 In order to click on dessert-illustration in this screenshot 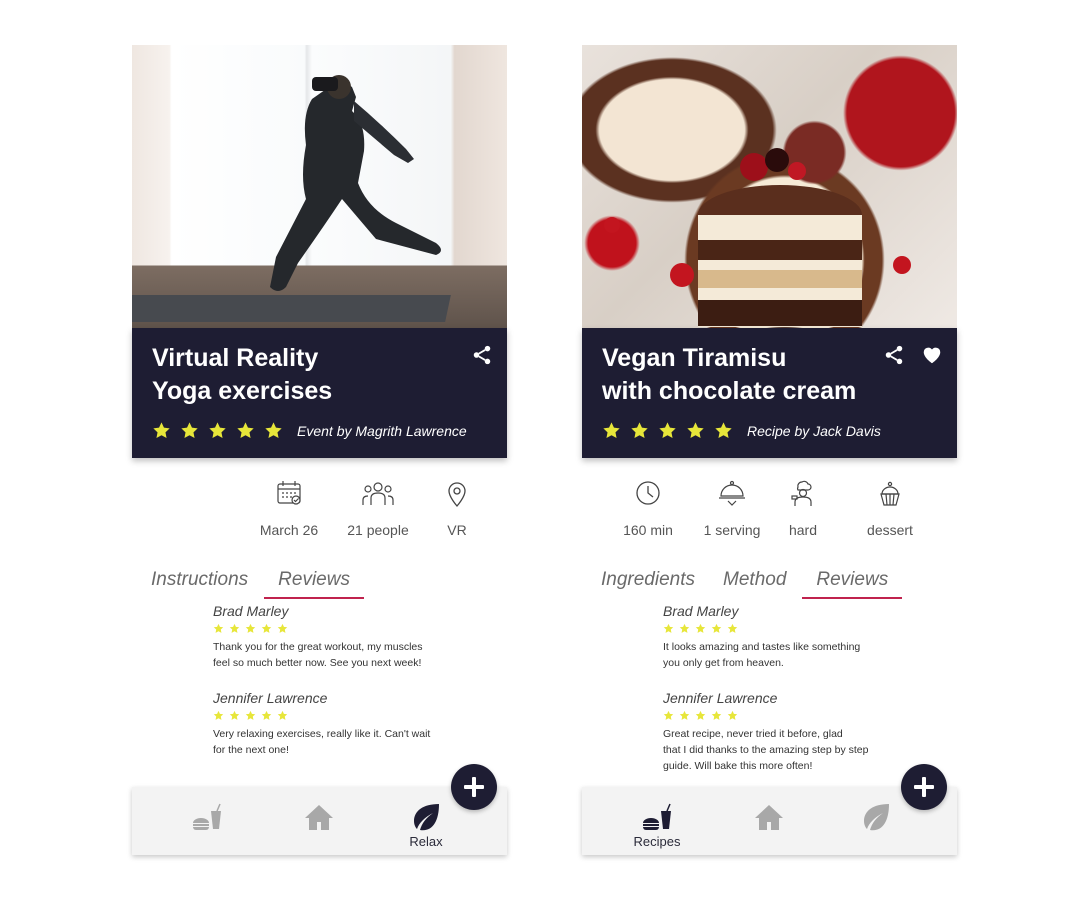, I will do `click(757, 237)`.